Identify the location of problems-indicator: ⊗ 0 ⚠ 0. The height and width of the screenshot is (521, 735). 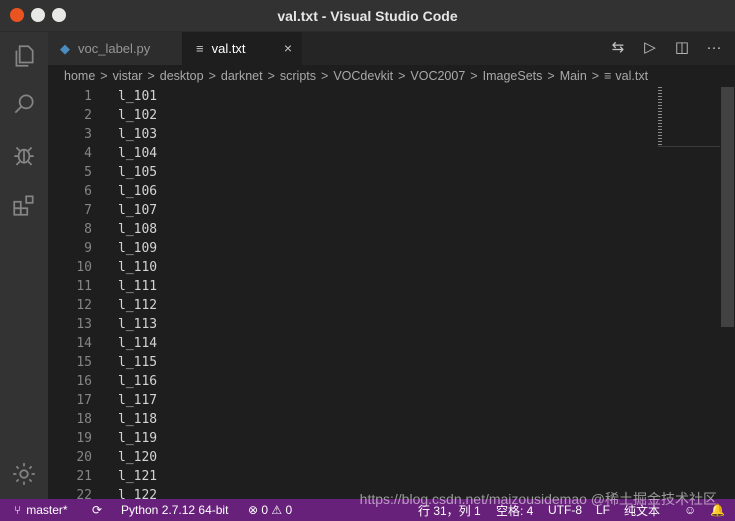
(270, 510).